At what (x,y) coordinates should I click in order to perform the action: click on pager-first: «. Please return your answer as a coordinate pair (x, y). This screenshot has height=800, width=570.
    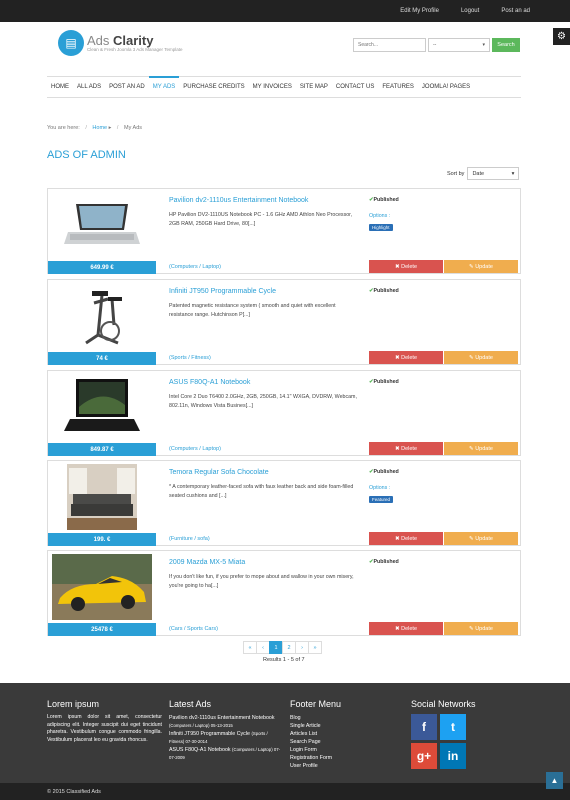
    Looking at the image, I should click on (250, 647).